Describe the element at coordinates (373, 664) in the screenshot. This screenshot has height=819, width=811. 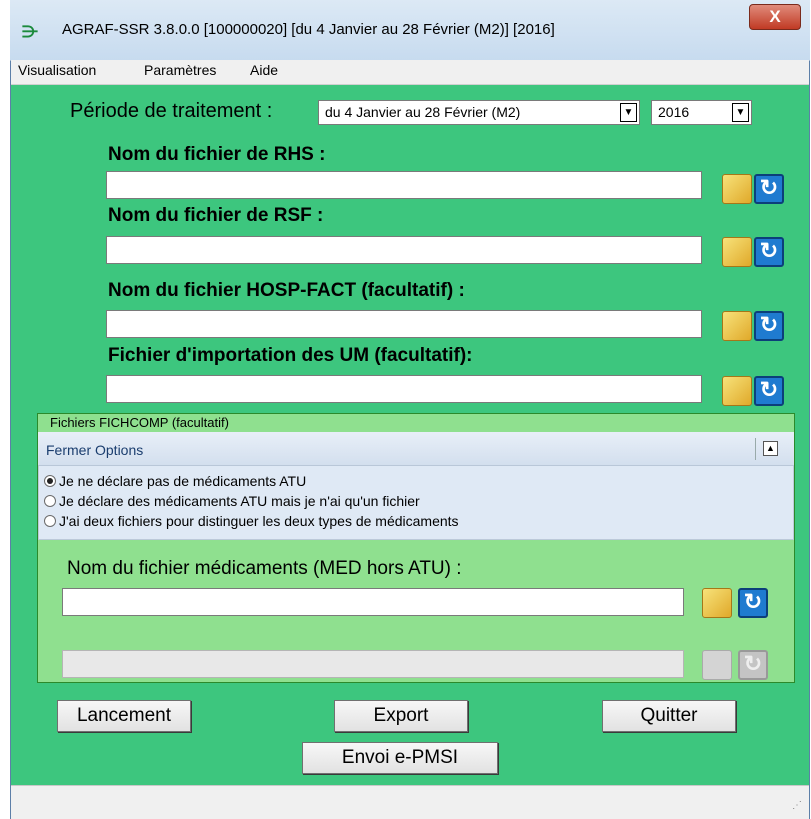
I see `med-atu-file-input-disabled` at that location.